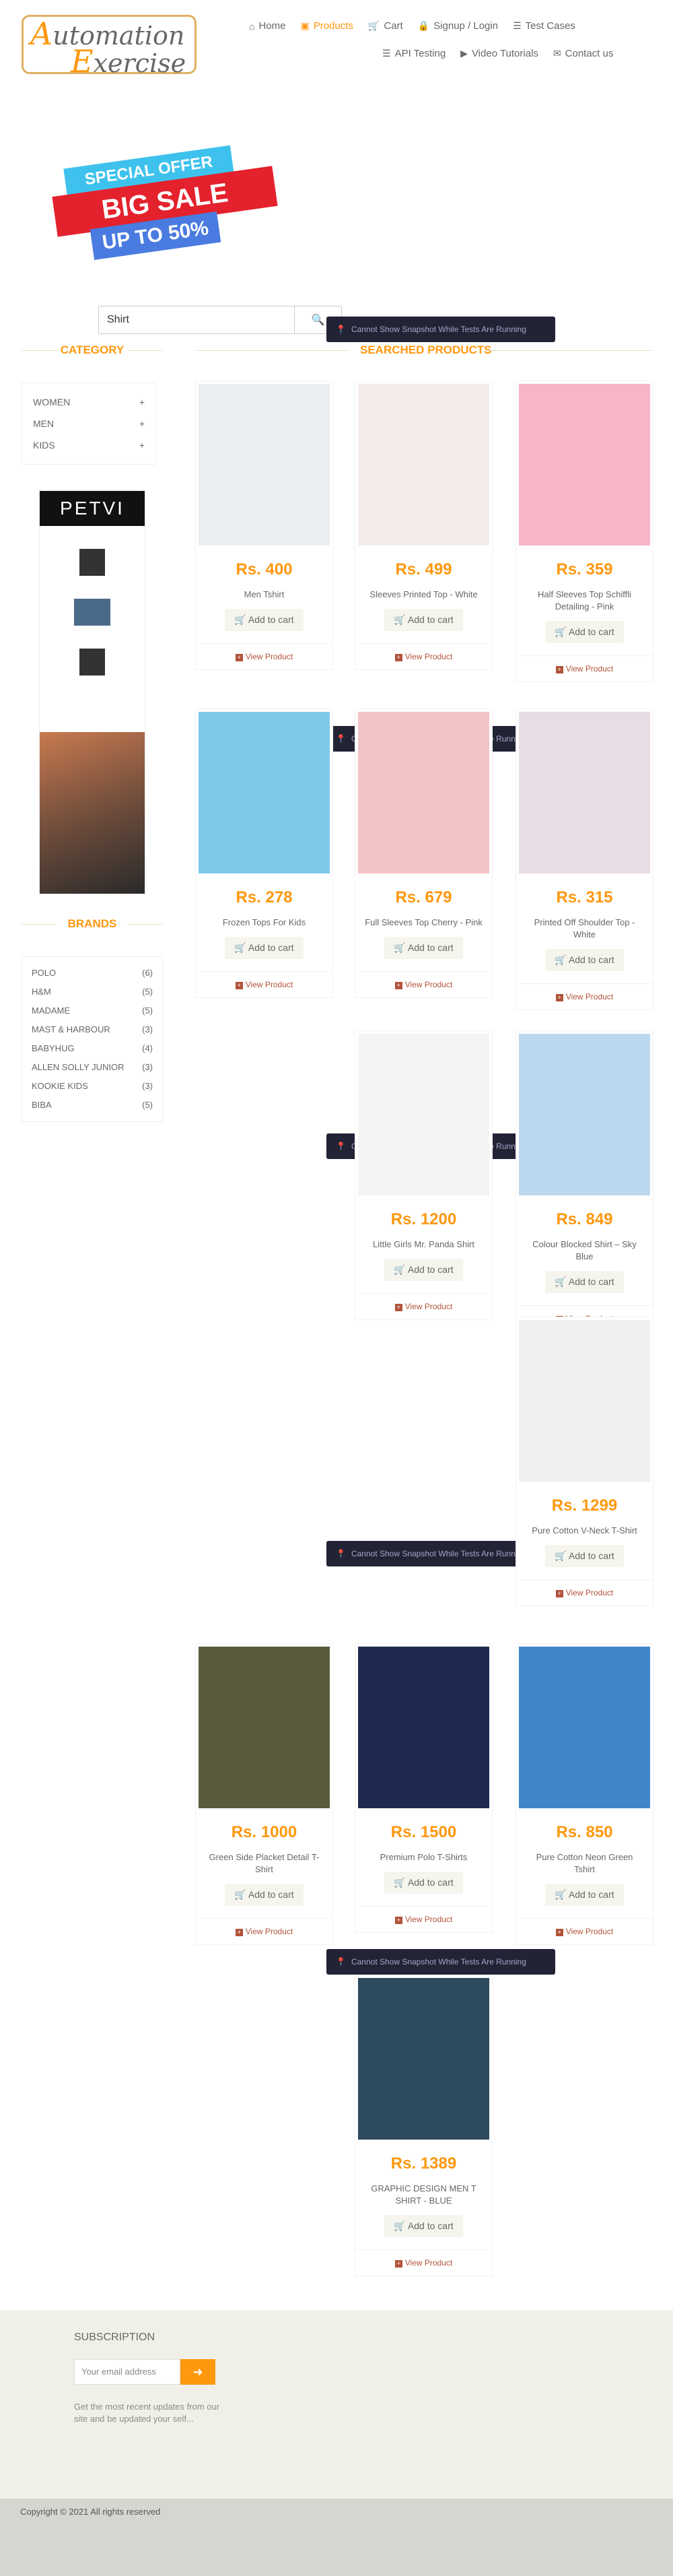 This screenshot has height=2576, width=673. I want to click on subscribe-button: ➜, so click(198, 2372).